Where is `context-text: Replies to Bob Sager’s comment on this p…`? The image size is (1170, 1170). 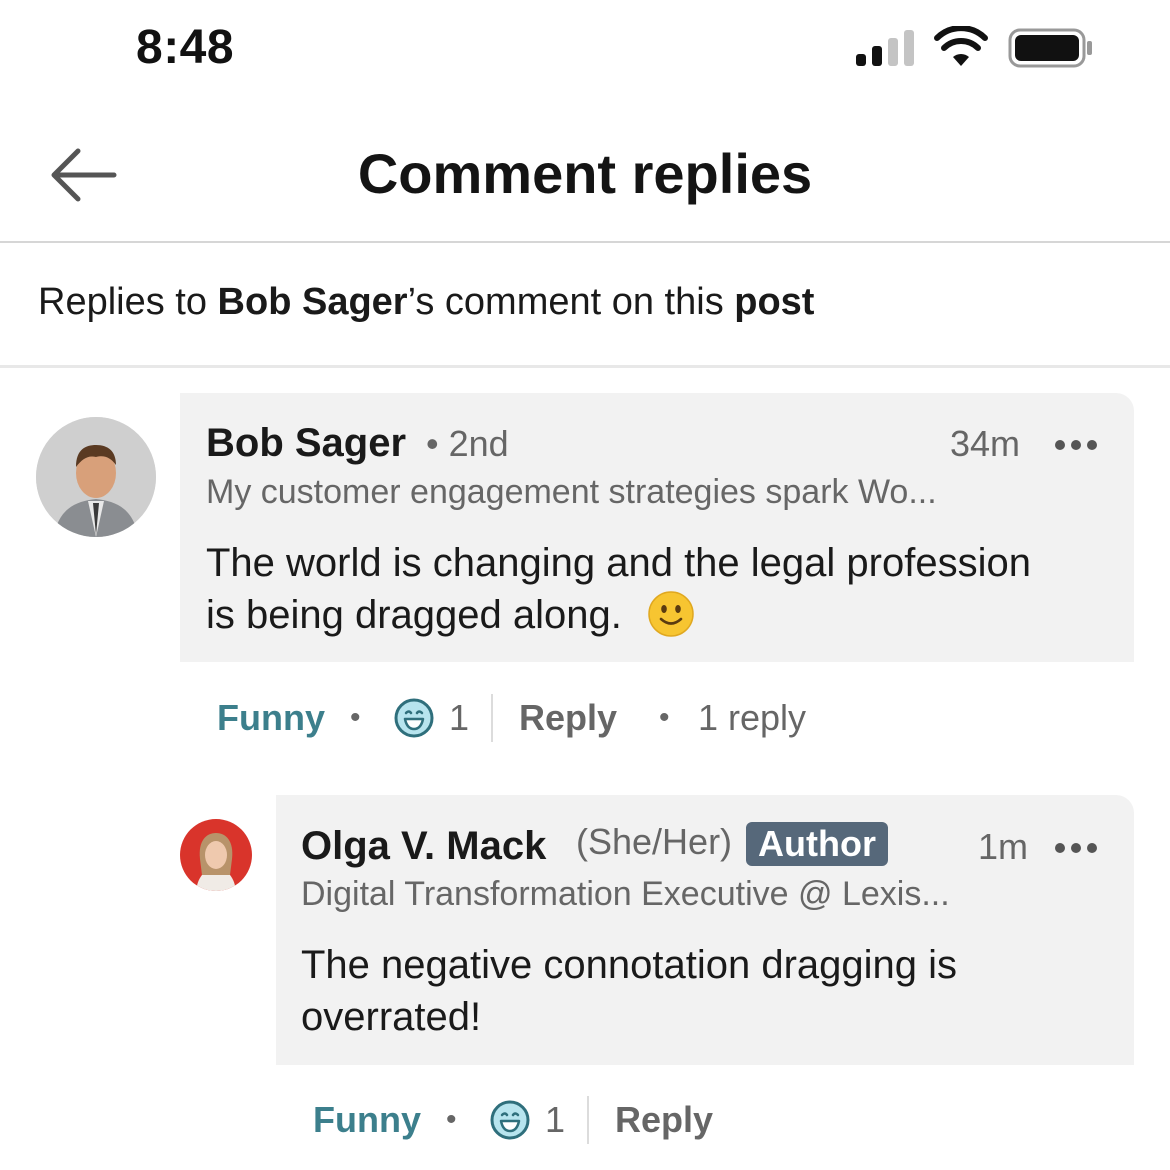
context-text: Replies to Bob Sager’s comment on this p… is located at coordinates (426, 302).